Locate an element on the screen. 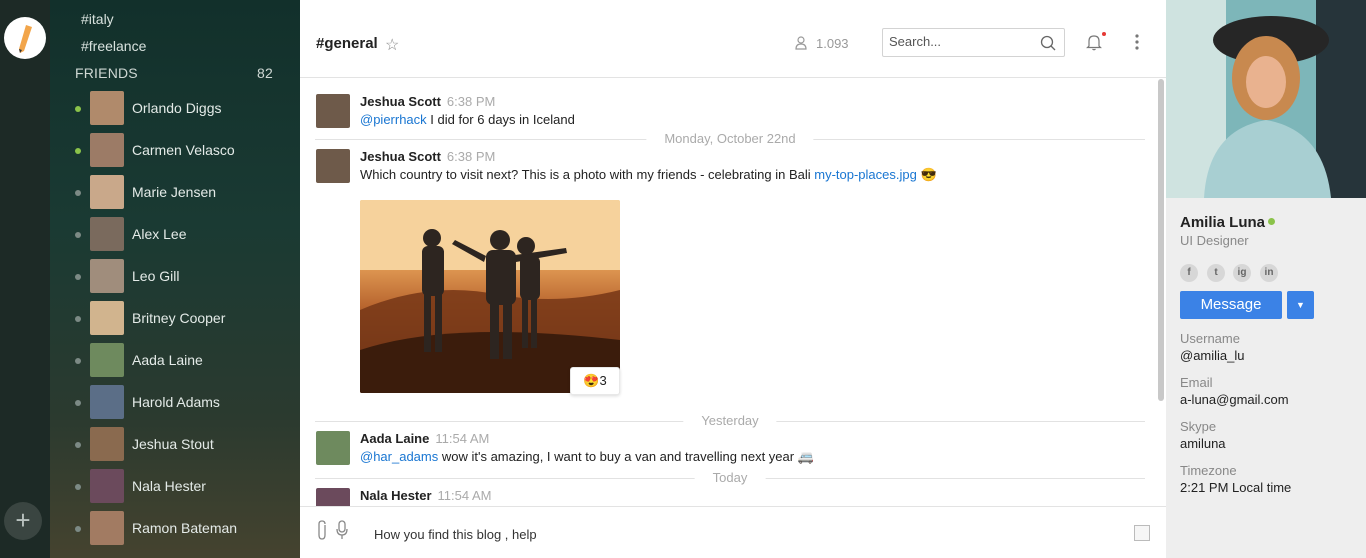 Image resolution: width=1366 pixels, height=558 pixels. email-value: a-luna@gmail.com is located at coordinates (1234, 399).